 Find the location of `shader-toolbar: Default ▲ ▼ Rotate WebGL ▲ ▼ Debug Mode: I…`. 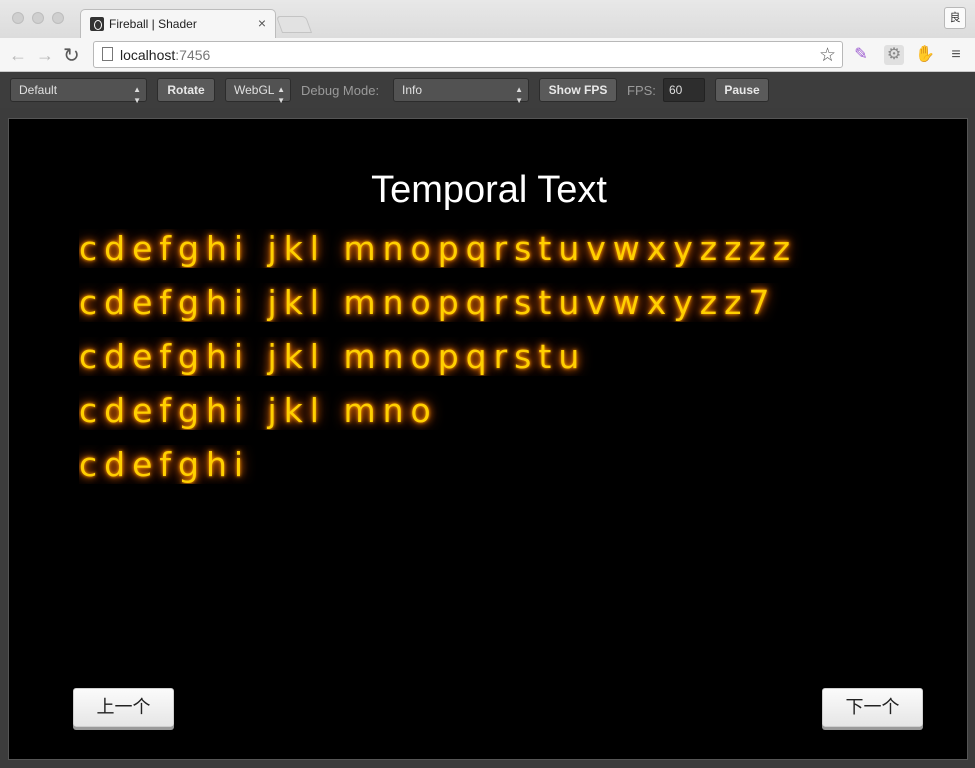

shader-toolbar: Default ▲ ▼ Rotate WebGL ▲ ▼ Debug Mode: I… is located at coordinates (487, 90).